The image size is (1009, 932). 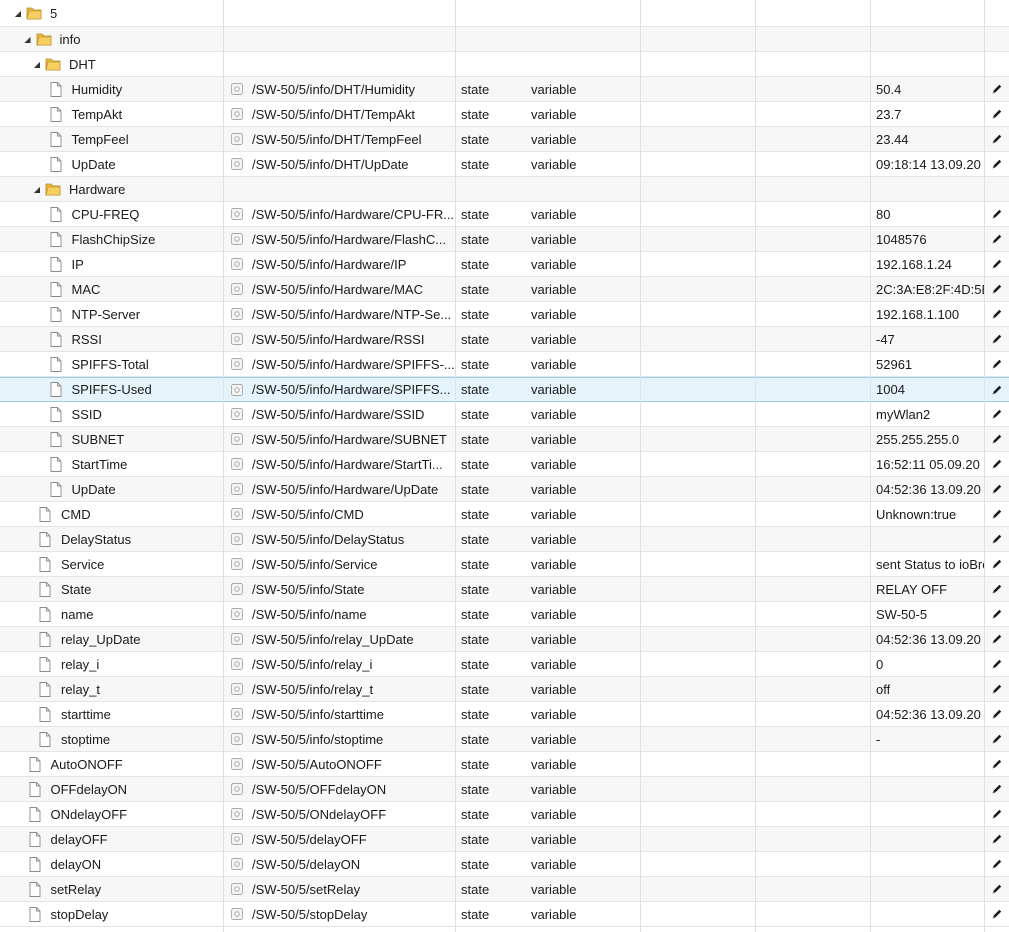 What do you see at coordinates (28, 39) in the screenshot?
I see `chevron-down-icon: ◢` at bounding box center [28, 39].